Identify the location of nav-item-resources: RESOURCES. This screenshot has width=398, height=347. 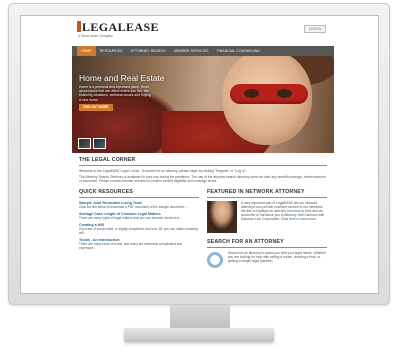
(111, 51).